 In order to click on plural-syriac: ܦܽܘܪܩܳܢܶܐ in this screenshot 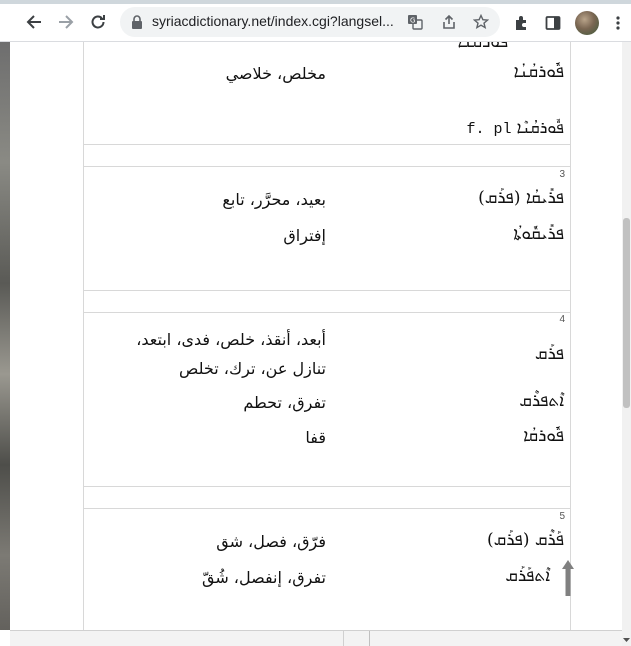, I will do `click(540, 127)`.